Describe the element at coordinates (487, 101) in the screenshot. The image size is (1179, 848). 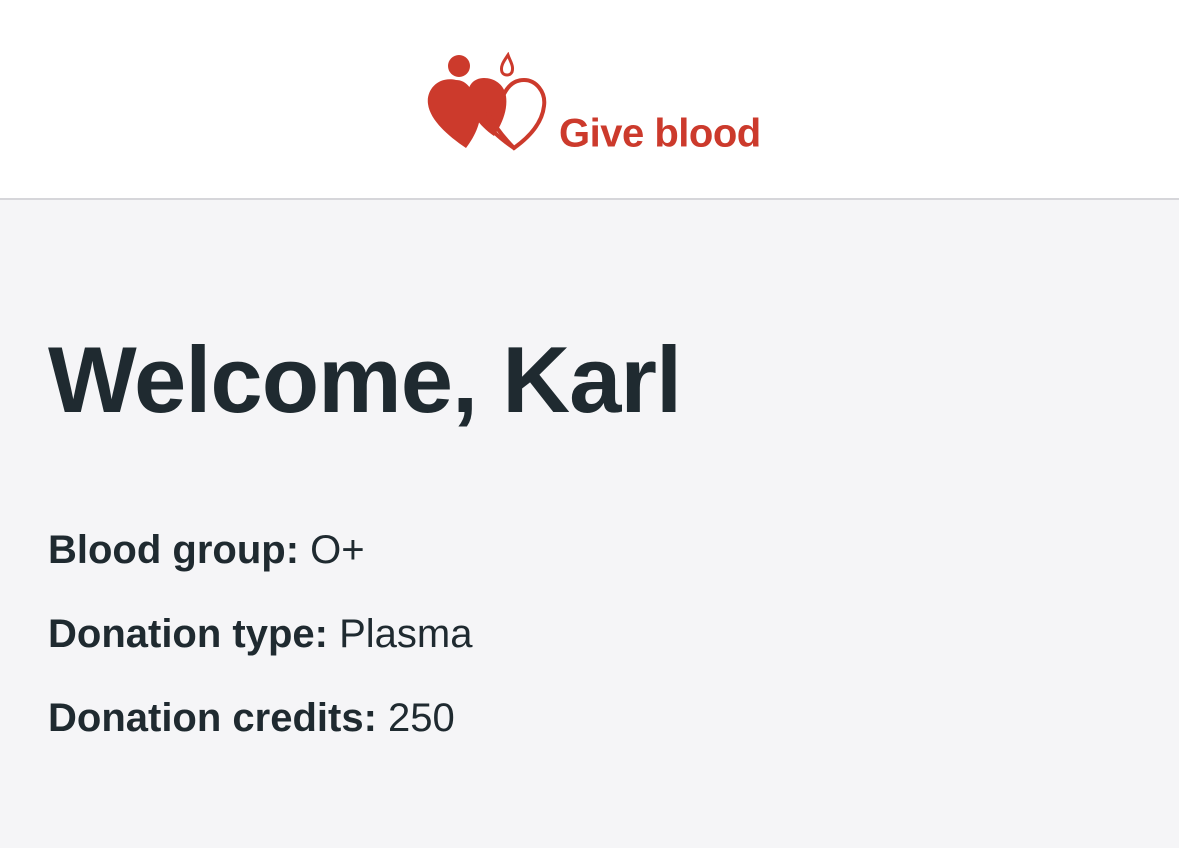
I see `hearts-drop-icon` at that location.